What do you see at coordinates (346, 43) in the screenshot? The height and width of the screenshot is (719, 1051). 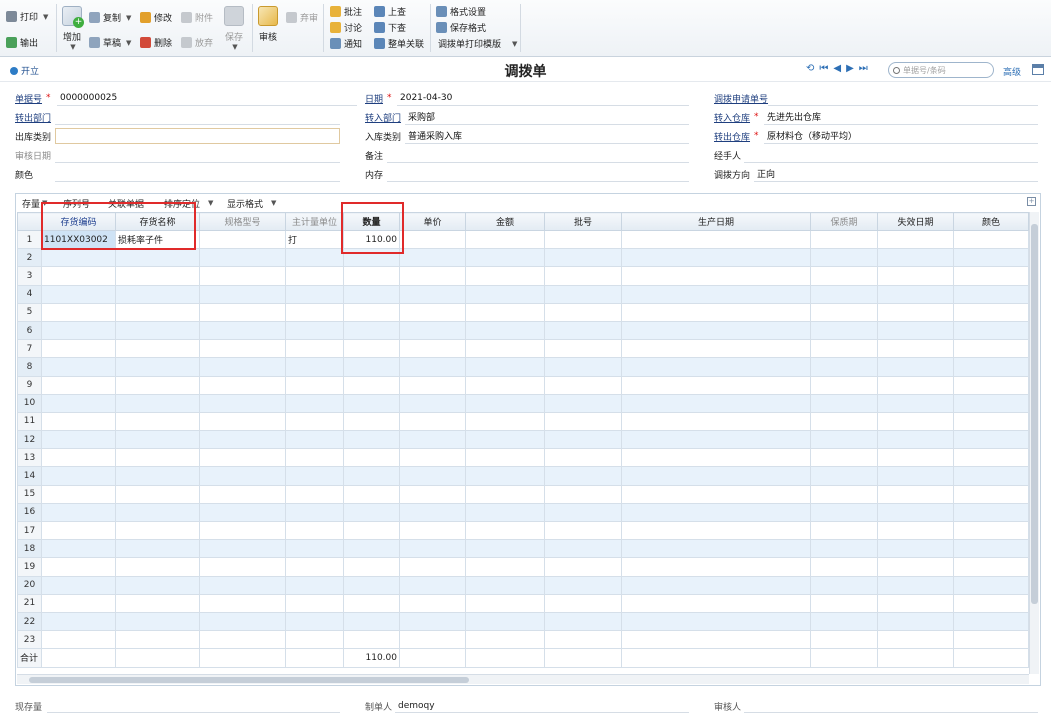 I see `notify-button: 通知` at bounding box center [346, 43].